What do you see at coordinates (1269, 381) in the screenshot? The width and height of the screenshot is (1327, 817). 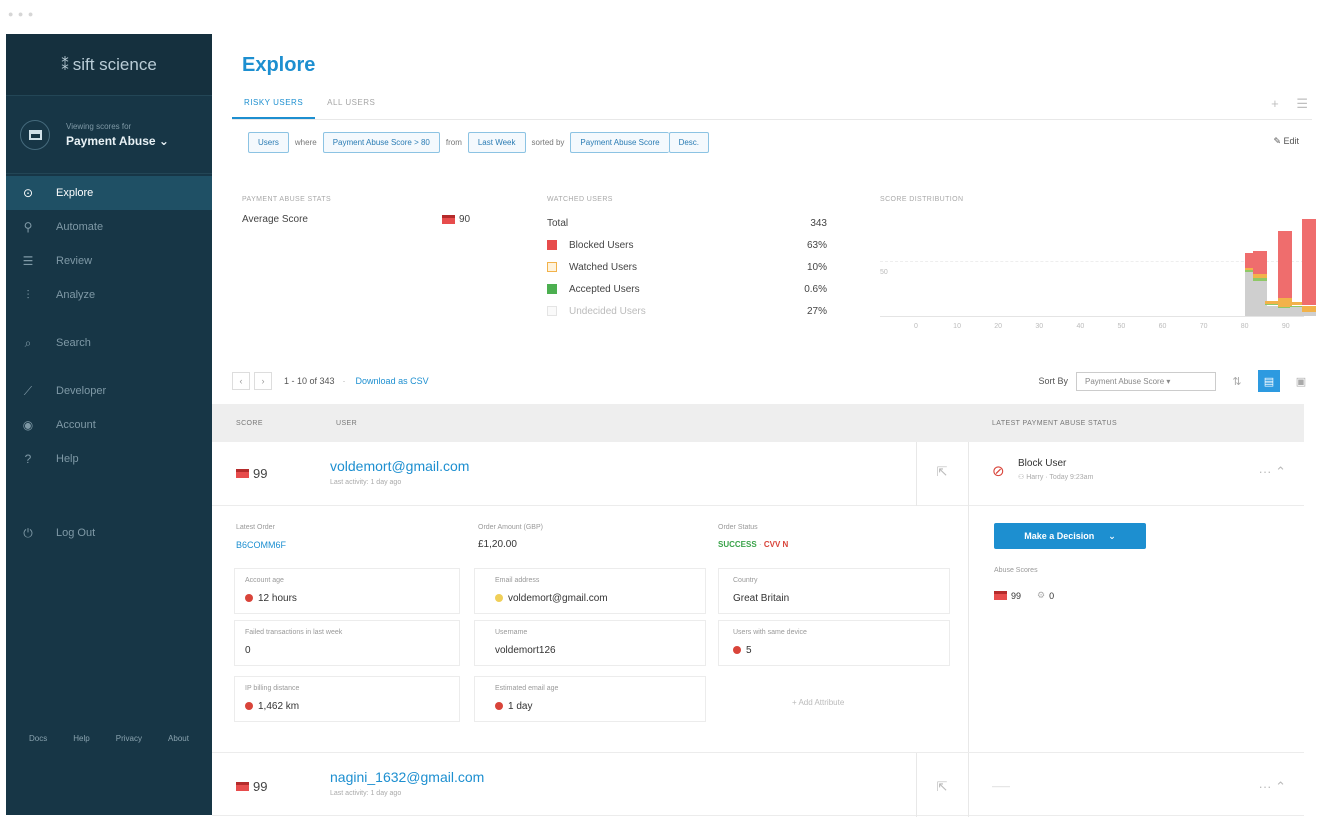 I see `card-view-icon: ▤` at bounding box center [1269, 381].